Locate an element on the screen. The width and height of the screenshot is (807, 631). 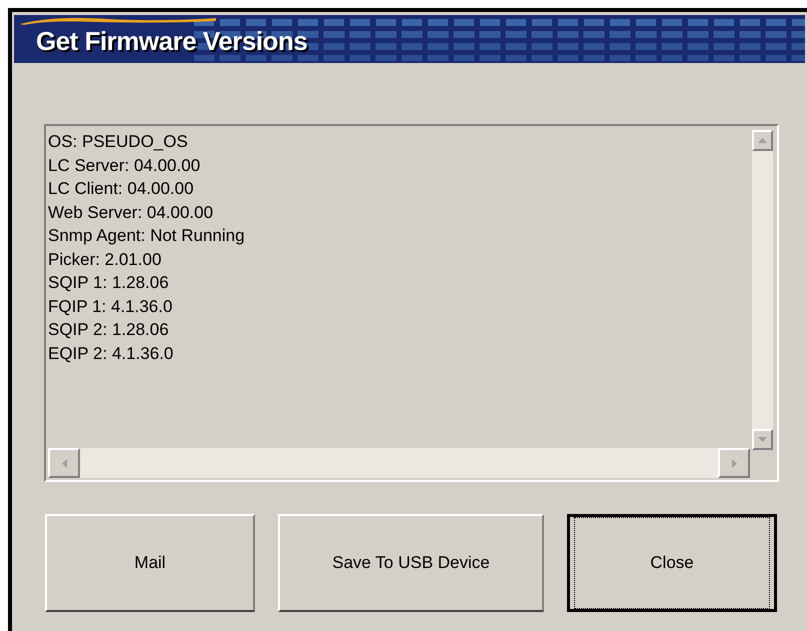
left-arrow-icon is located at coordinates (64, 463).